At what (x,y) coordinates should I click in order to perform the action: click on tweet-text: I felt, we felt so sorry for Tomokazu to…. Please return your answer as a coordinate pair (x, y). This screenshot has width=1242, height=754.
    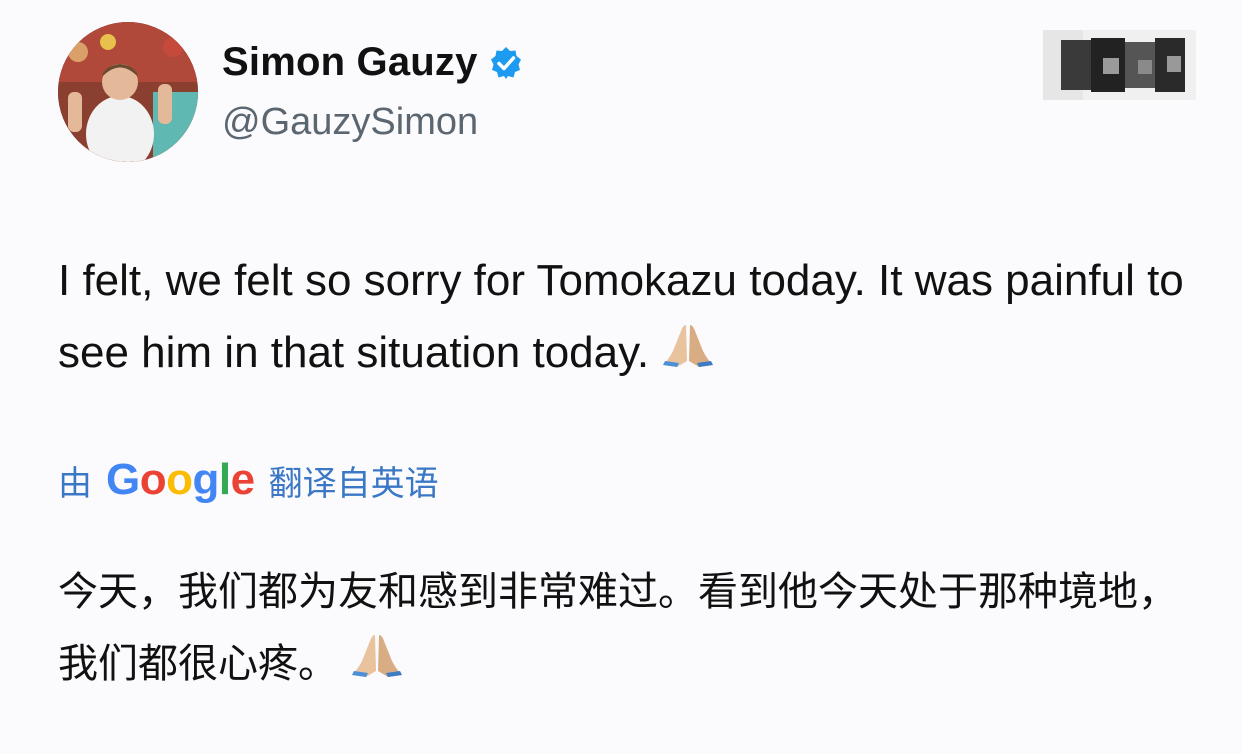
    Looking at the image, I should click on (621, 316).